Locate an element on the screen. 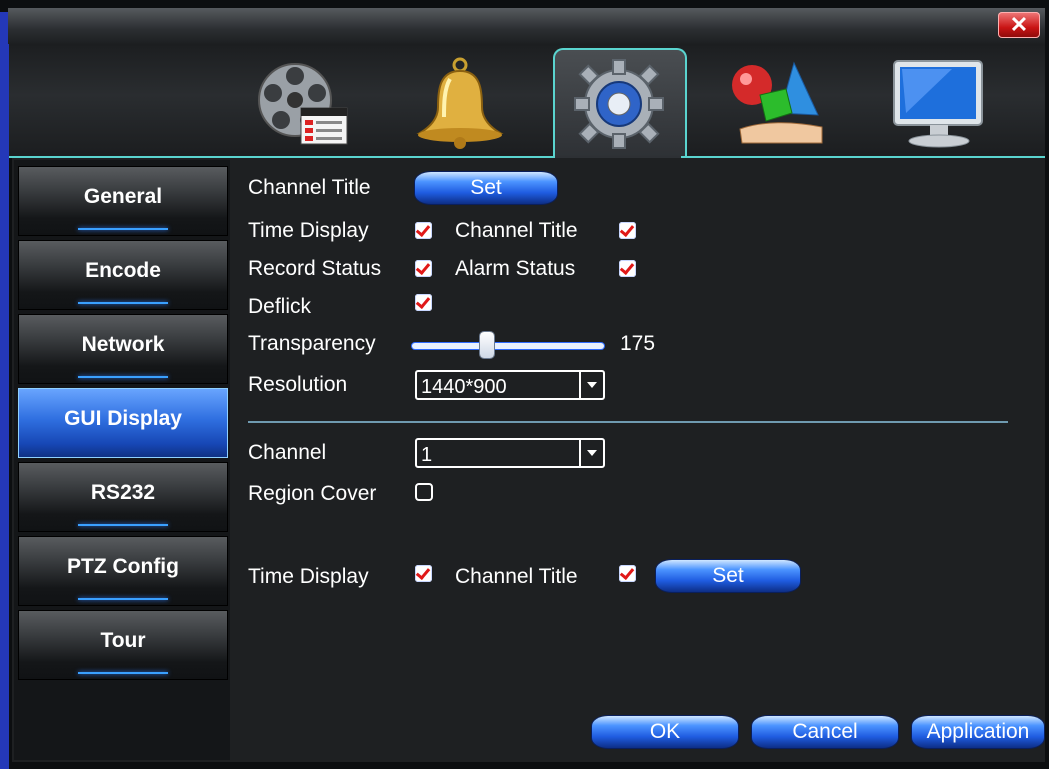 This screenshot has width=1049, height=769. sidebar-item-encode: Encode is located at coordinates (123, 275).